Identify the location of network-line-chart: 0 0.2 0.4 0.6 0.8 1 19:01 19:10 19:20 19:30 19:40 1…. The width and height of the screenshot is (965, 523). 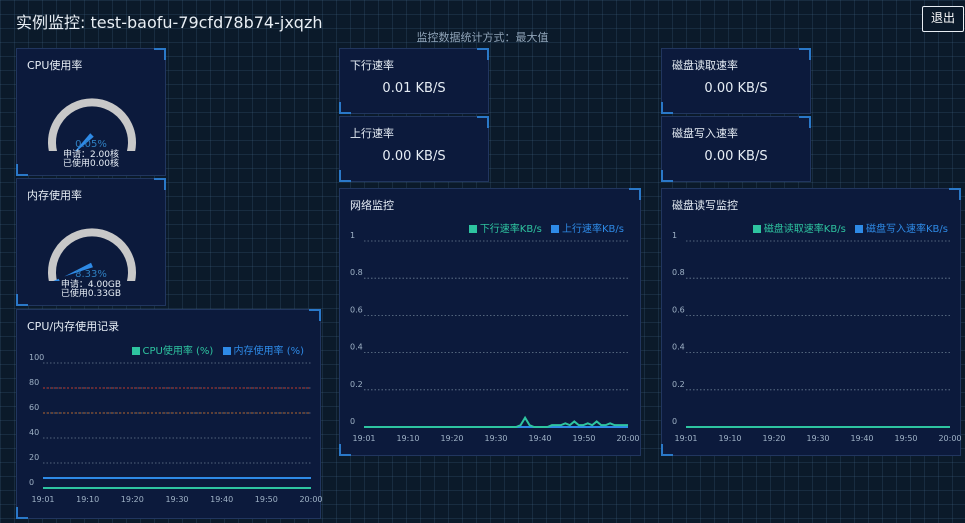
(495, 337).